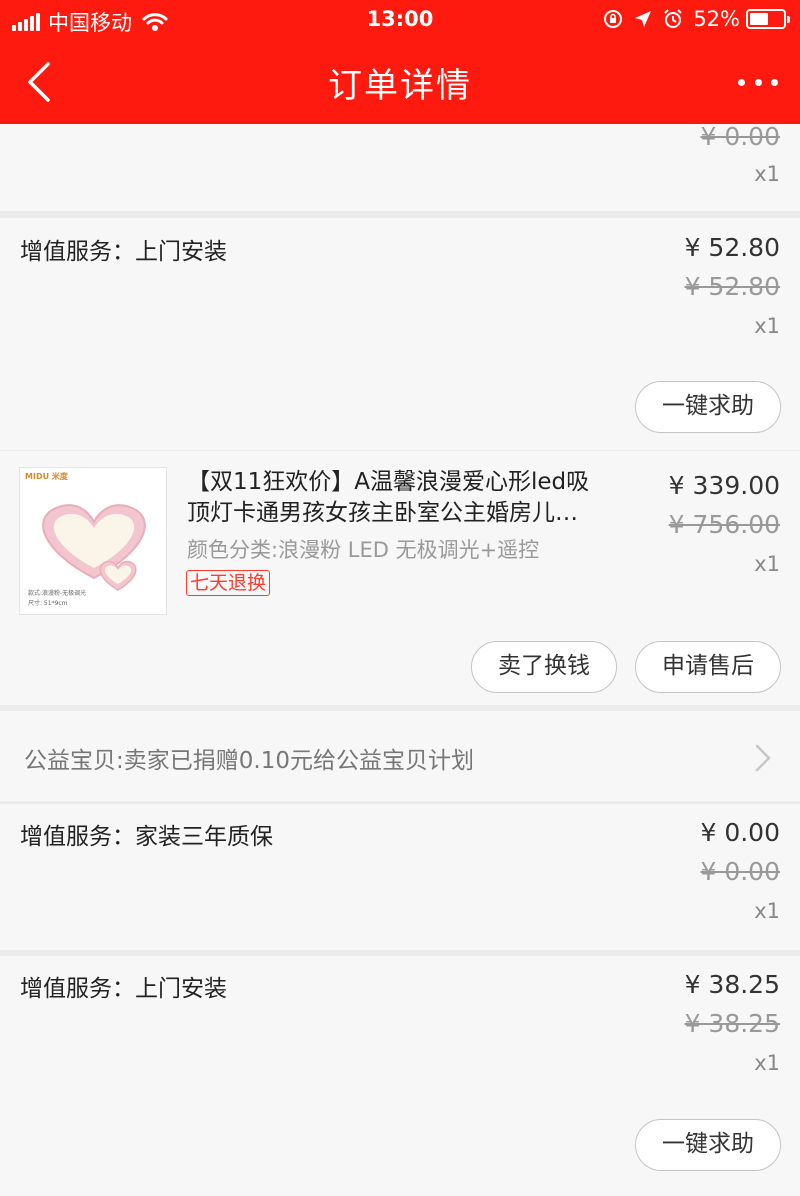 This screenshot has width=800, height=1196. What do you see at coordinates (228, 583) in the screenshot?
I see `return-policy-badge: 七天退换` at bounding box center [228, 583].